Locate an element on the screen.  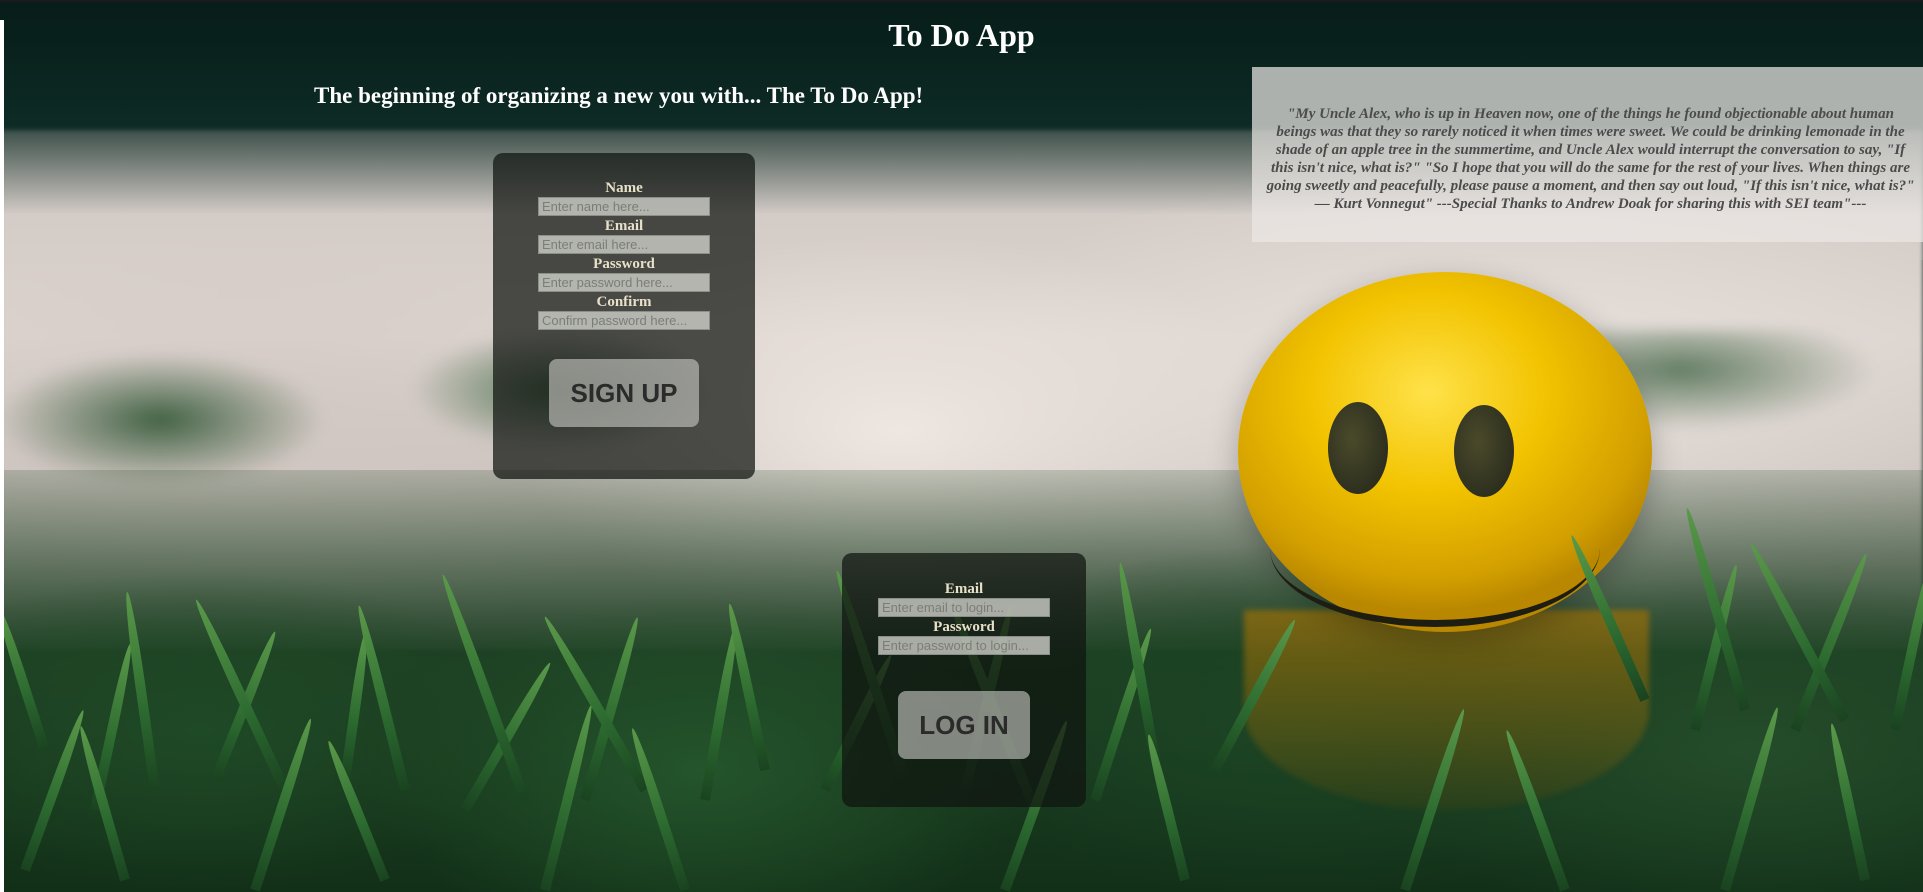
login-button: LOG IN is located at coordinates (964, 725).